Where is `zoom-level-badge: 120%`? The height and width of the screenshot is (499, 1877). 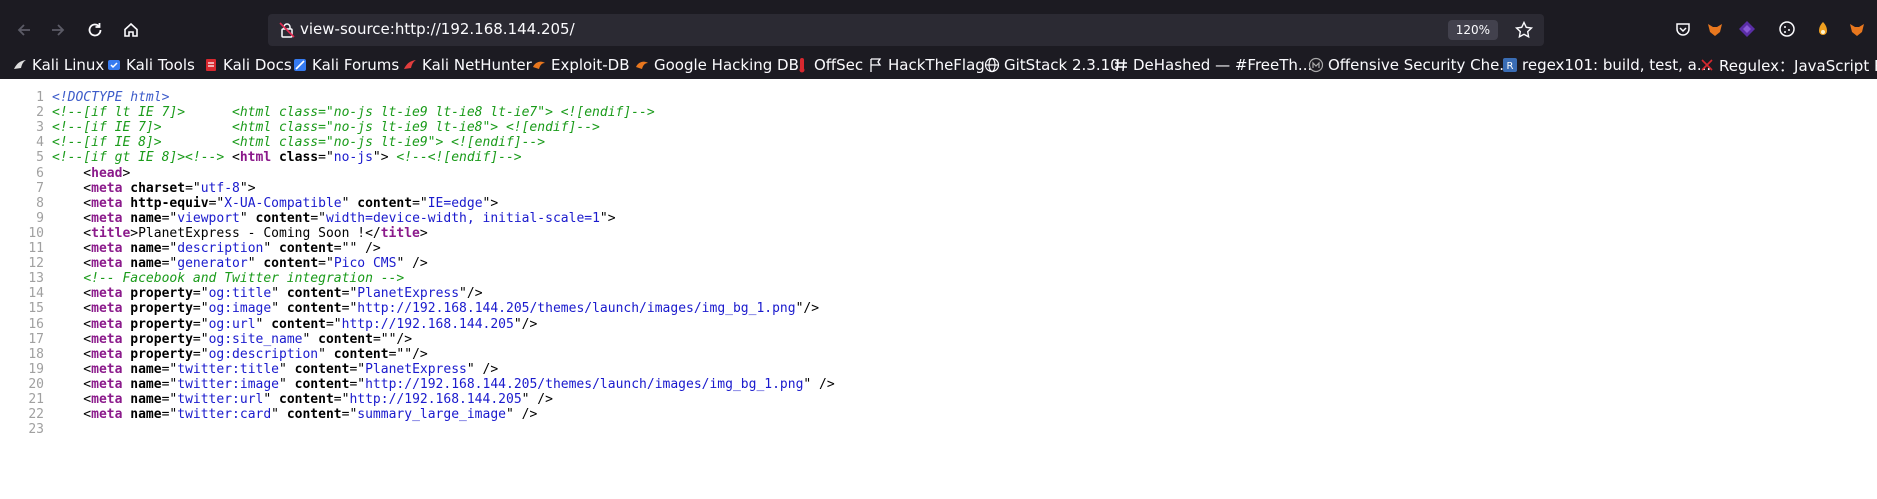 zoom-level-badge: 120% is located at coordinates (1472, 30).